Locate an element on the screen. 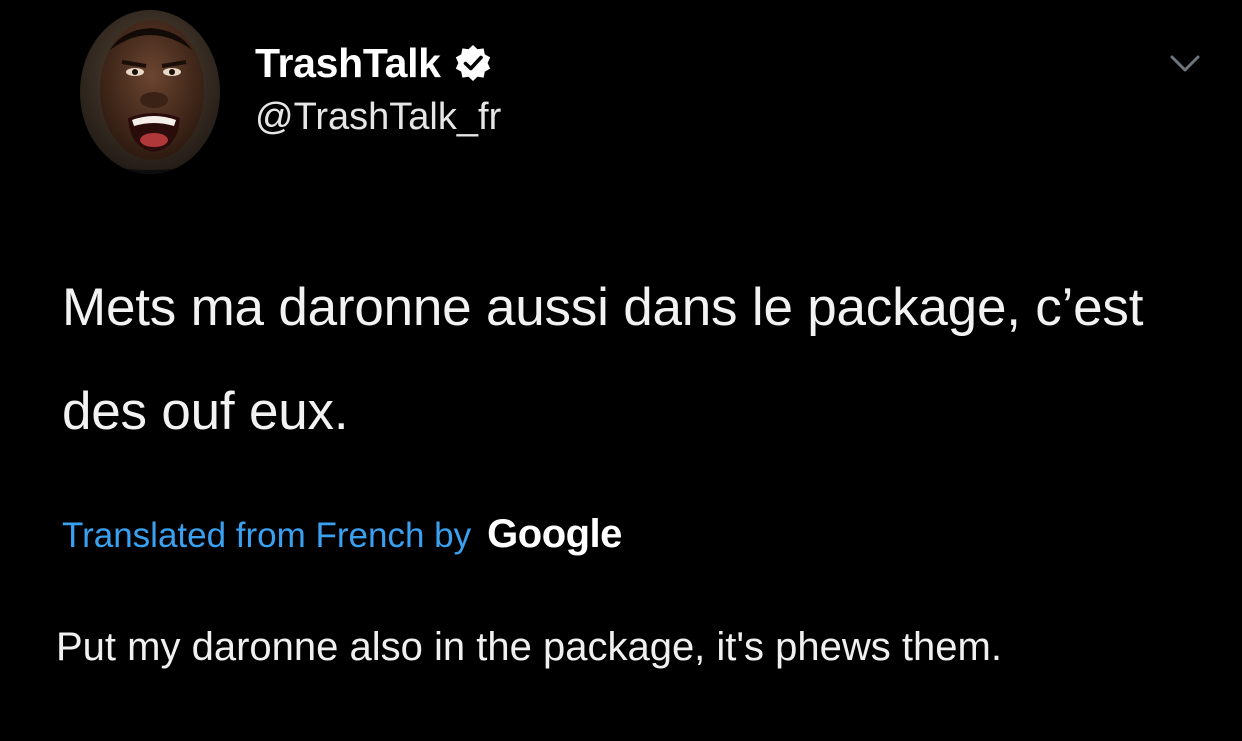 Image resolution: width=1242 pixels, height=741 pixels. verified-badge-icon is located at coordinates (473, 63).